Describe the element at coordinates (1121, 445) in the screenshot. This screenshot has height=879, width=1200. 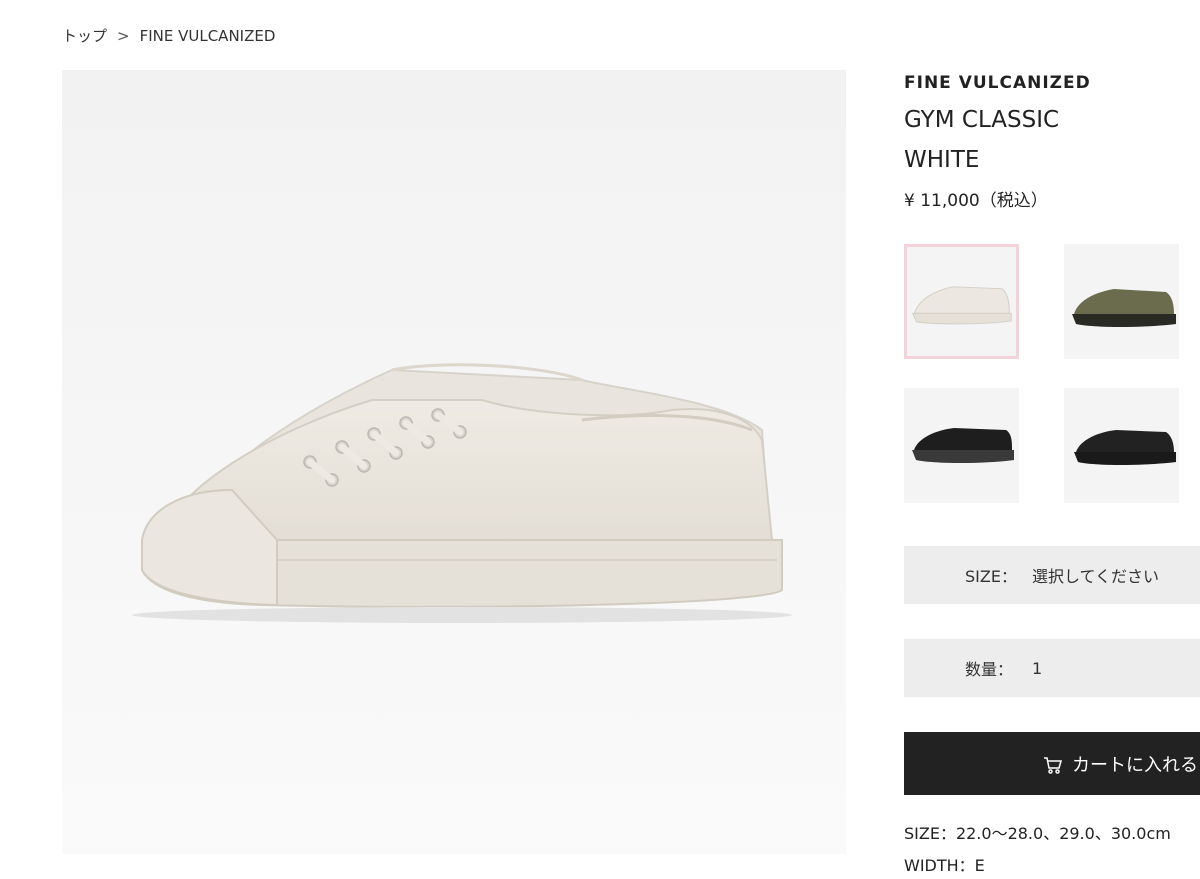
I see `variant-thumb-black` at that location.